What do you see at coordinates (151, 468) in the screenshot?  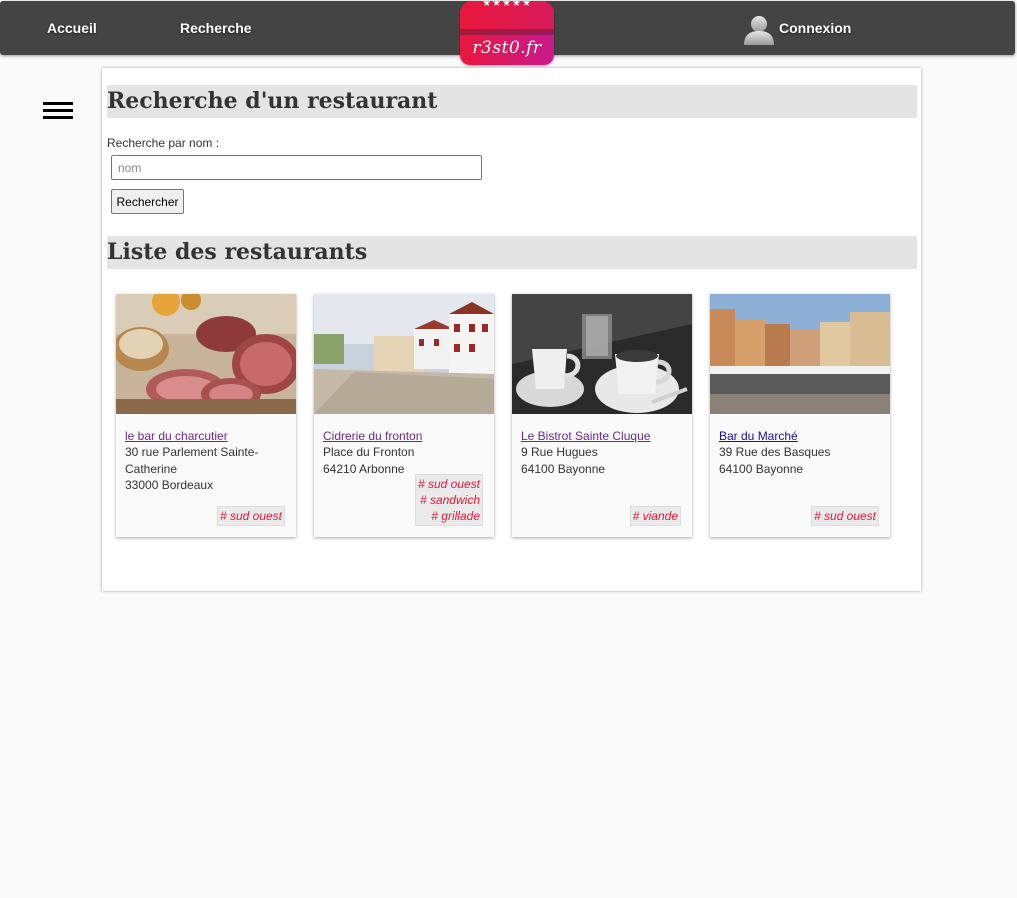 I see `address-line: Catherine` at bounding box center [151, 468].